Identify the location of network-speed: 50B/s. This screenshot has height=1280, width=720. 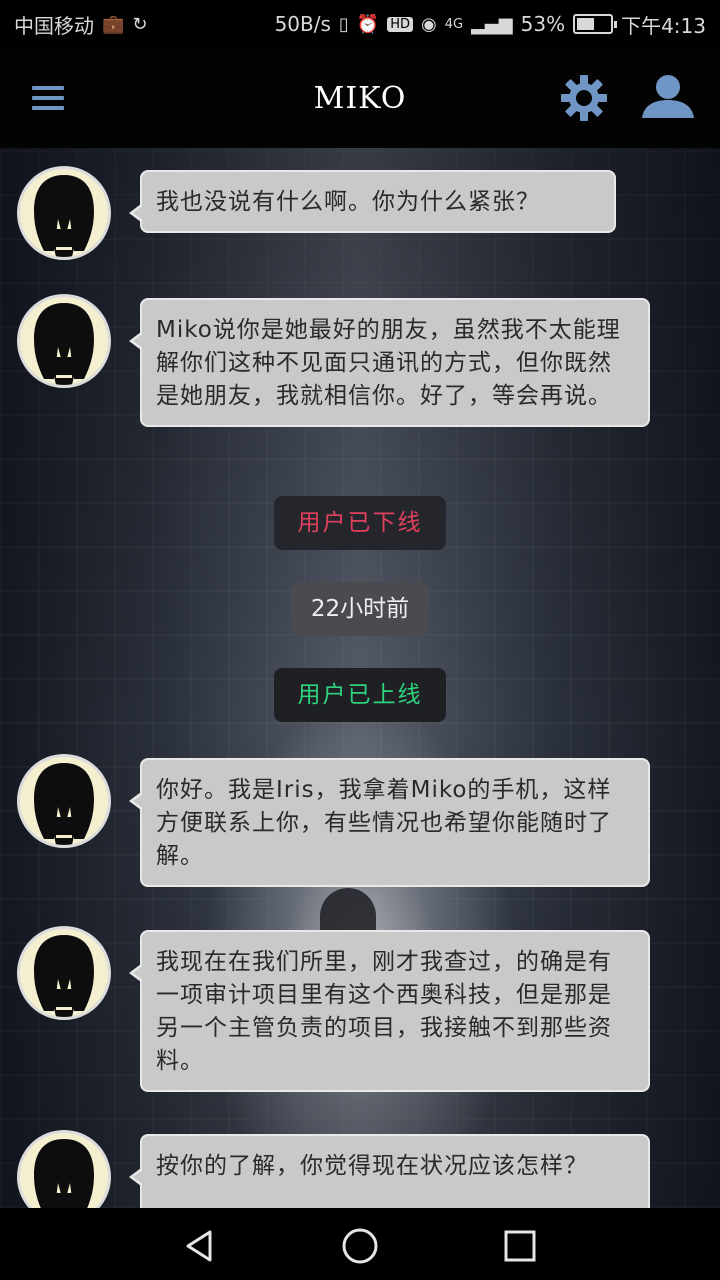
(302, 24).